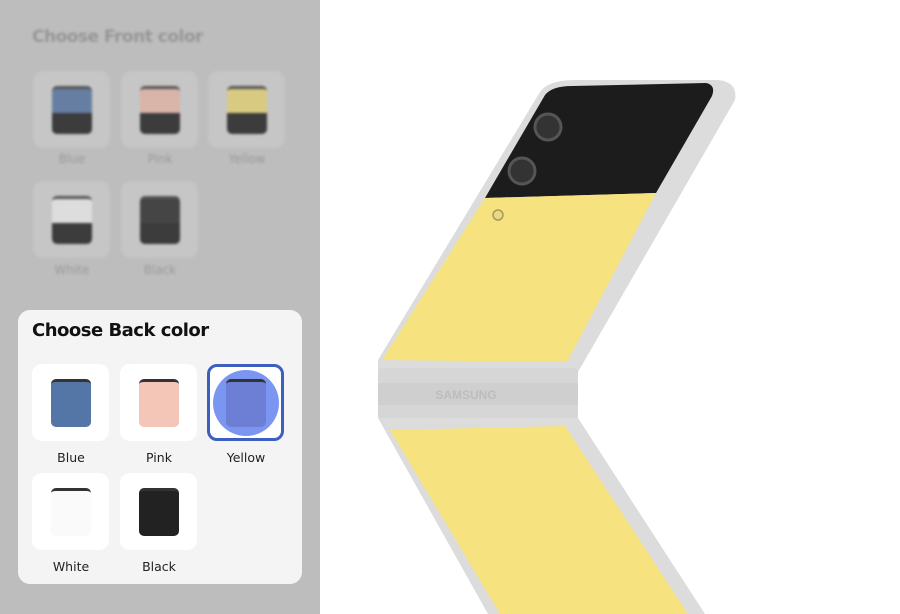 The height and width of the screenshot is (614, 900). Describe the element at coordinates (498, 215) in the screenshot. I see `flash-icon` at that location.